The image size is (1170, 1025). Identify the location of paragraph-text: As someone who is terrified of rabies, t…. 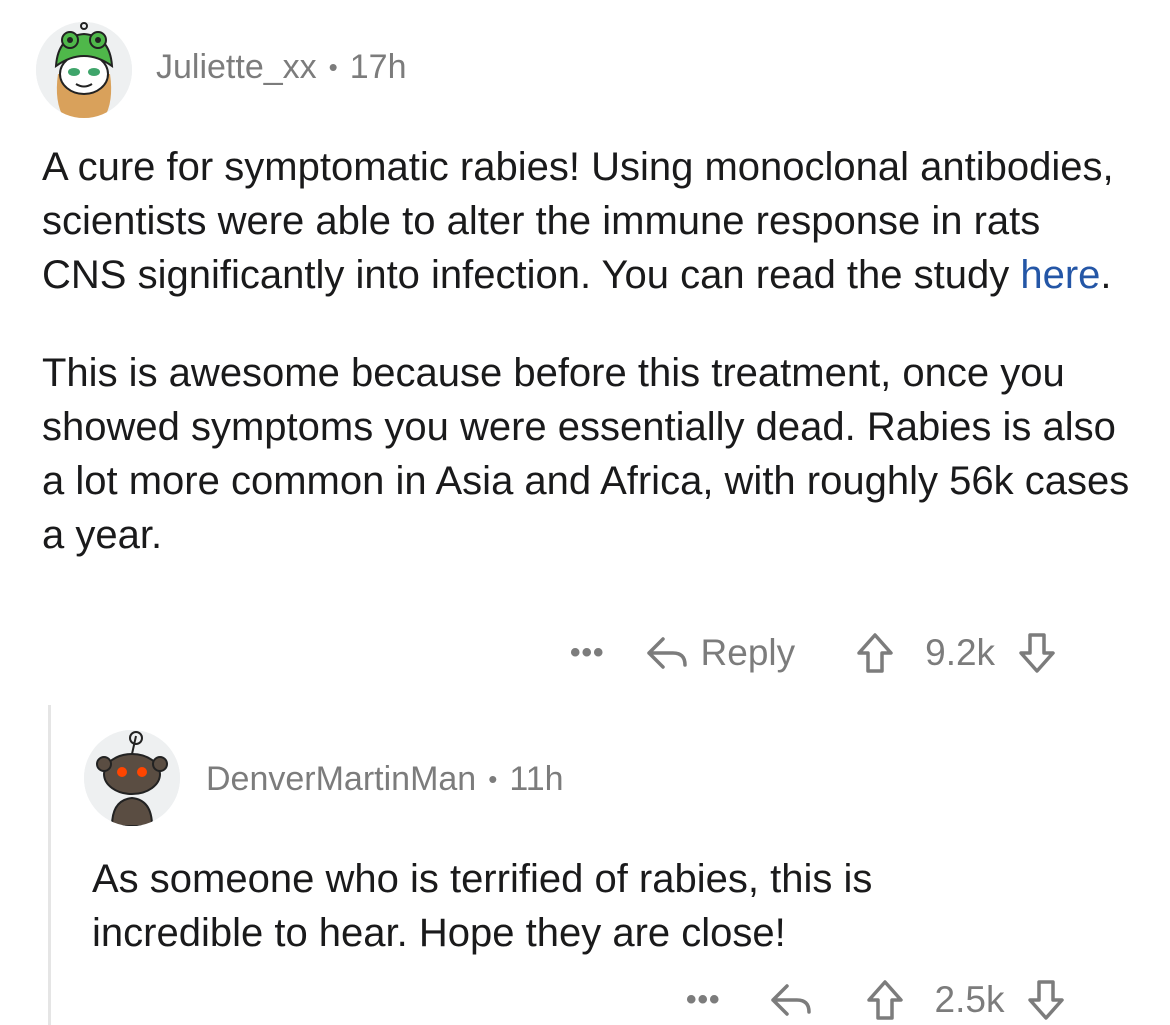
(482, 906).